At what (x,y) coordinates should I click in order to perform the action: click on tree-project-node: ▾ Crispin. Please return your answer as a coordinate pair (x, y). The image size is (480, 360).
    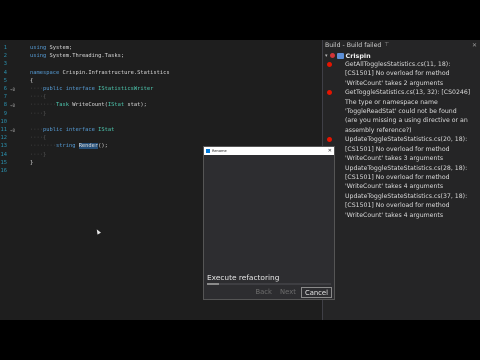
    Looking at the image, I should click on (348, 55).